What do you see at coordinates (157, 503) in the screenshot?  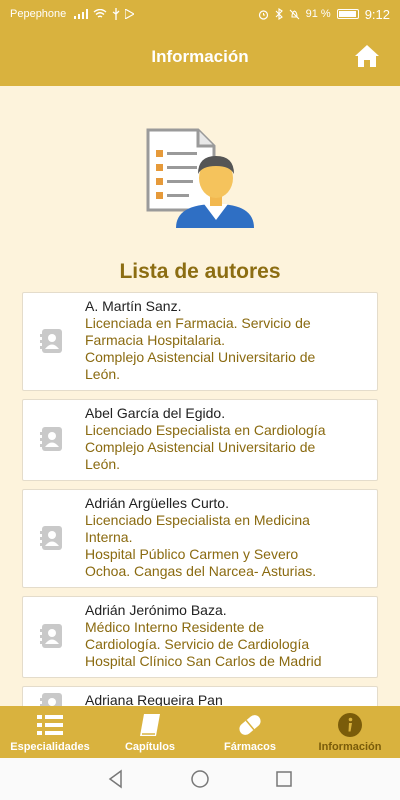 I see `author-name: Adrián Argüelles Curto.` at bounding box center [157, 503].